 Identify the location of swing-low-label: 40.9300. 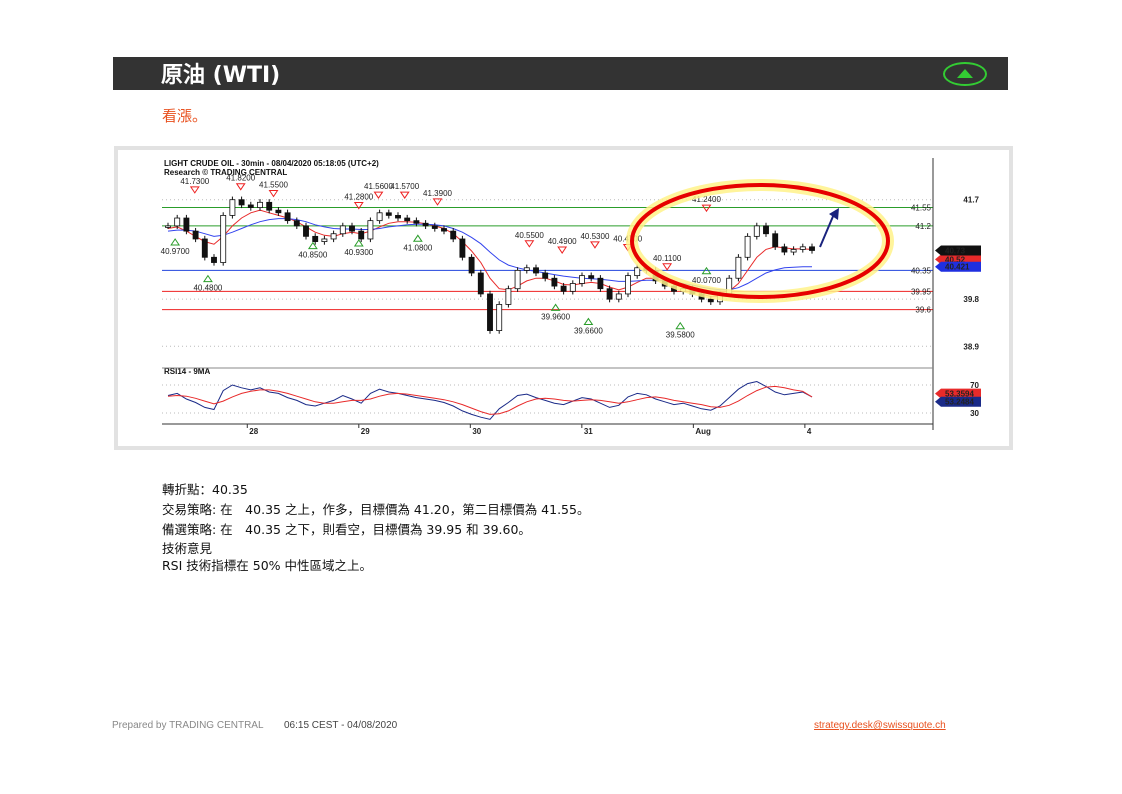
(358, 252).